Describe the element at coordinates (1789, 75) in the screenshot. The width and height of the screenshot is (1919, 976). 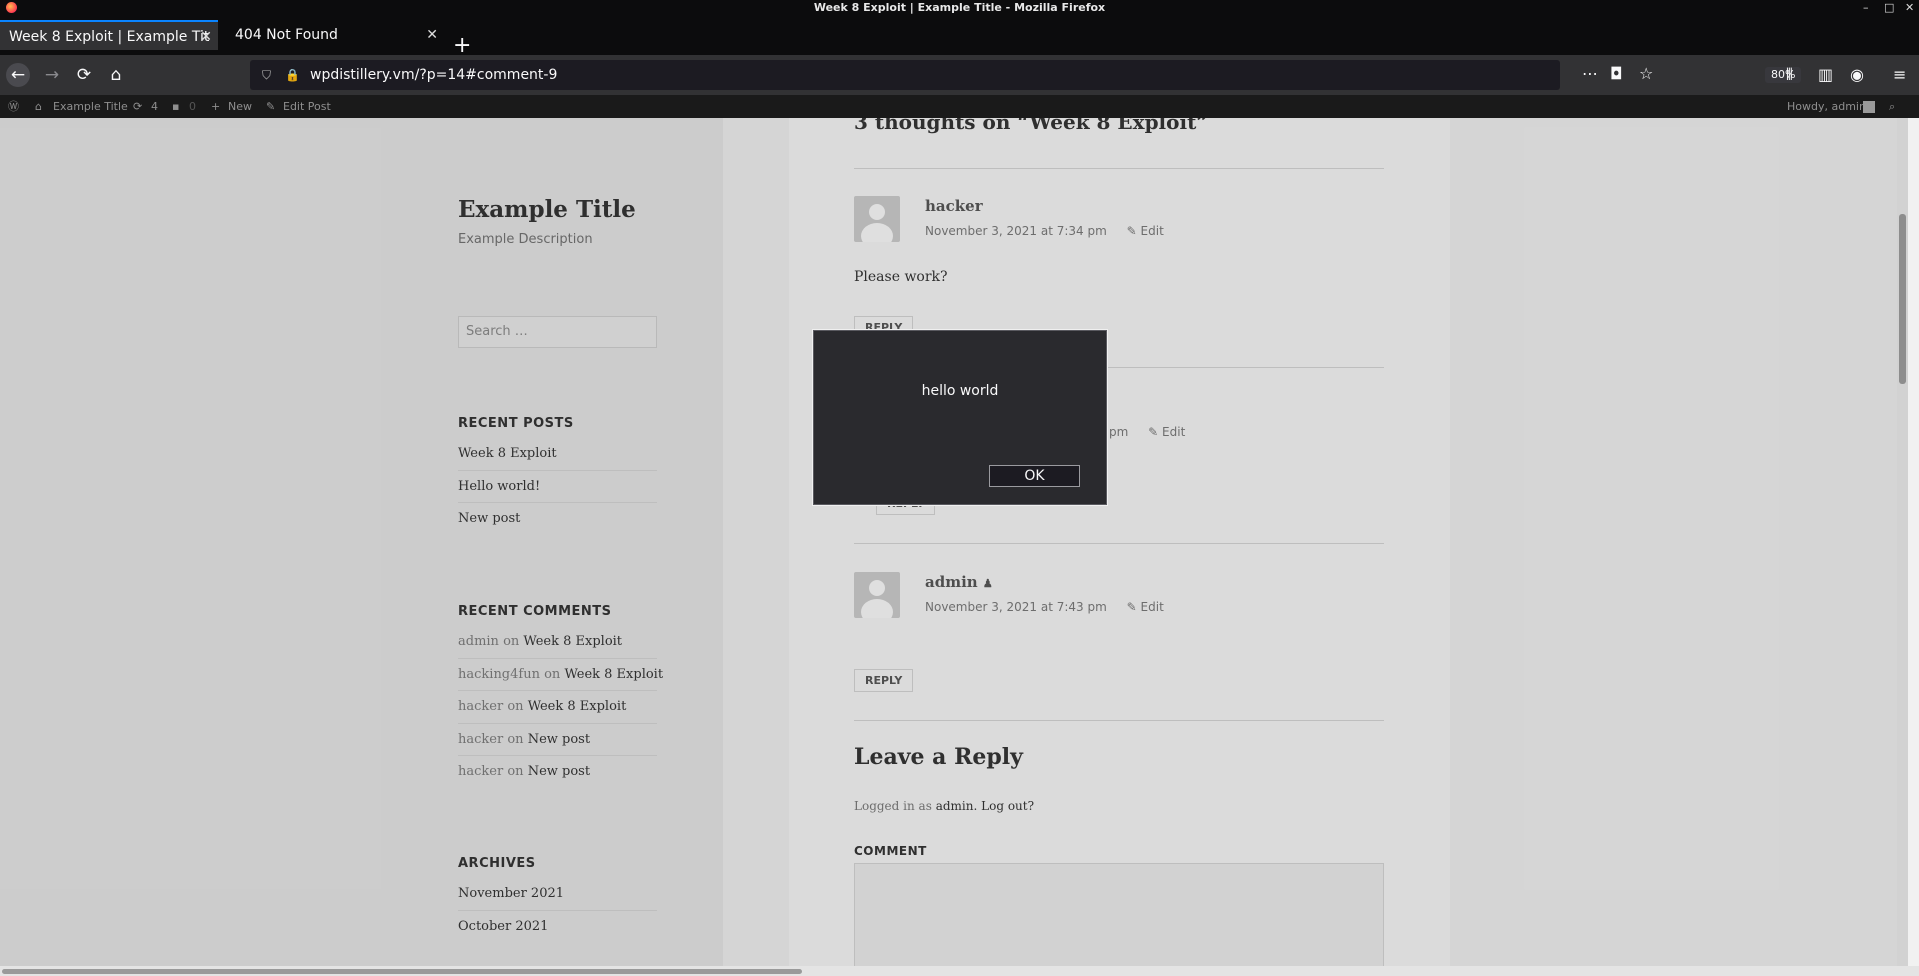
I see `library-icon: ⫴` at that location.